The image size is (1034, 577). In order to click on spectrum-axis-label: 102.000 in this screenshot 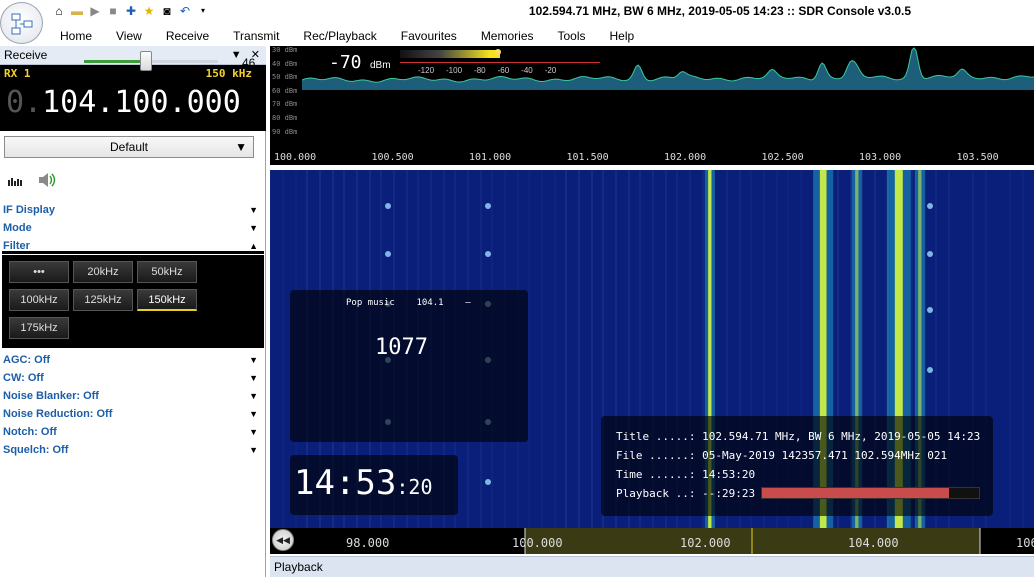, I will do `click(685, 157)`.